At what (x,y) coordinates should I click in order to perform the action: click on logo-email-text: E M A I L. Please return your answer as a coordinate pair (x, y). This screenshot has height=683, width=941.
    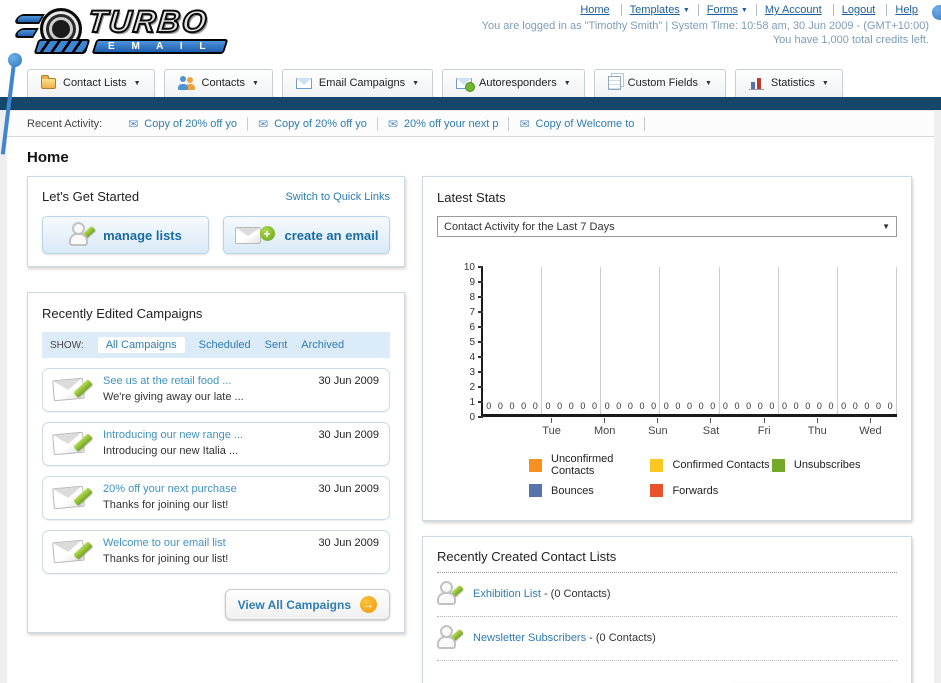
    Looking at the image, I should click on (160, 46).